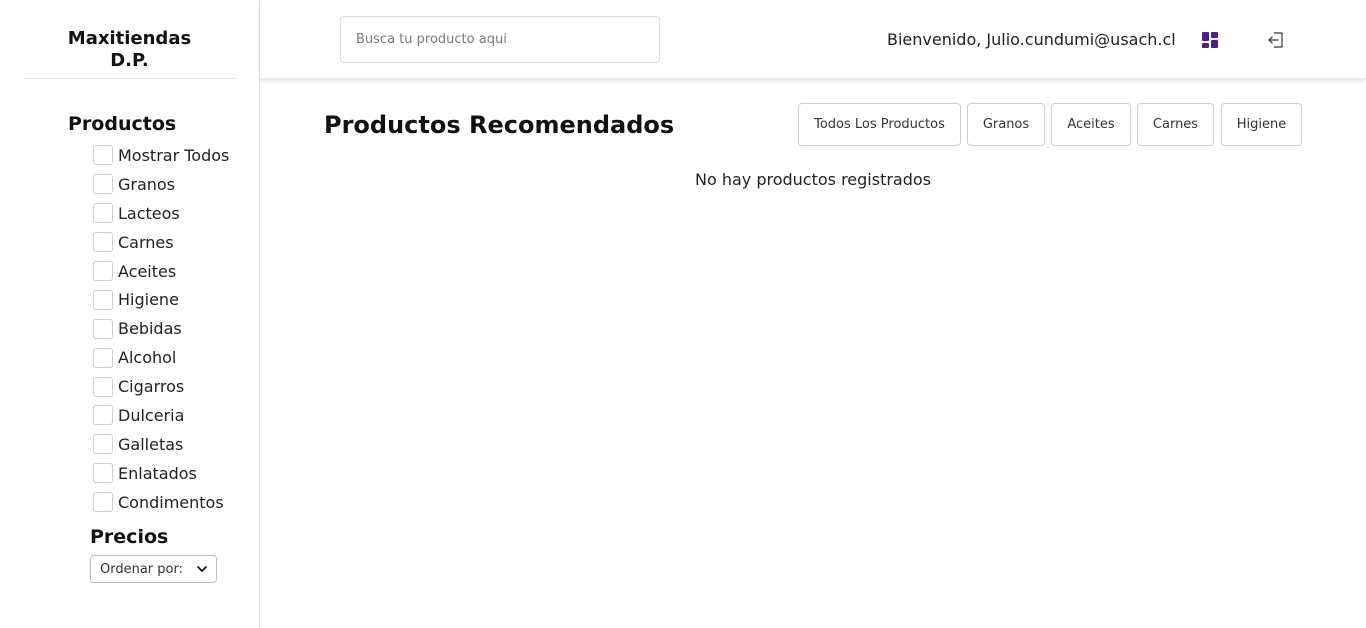  I want to click on category-label: Bebidas, so click(150, 329).